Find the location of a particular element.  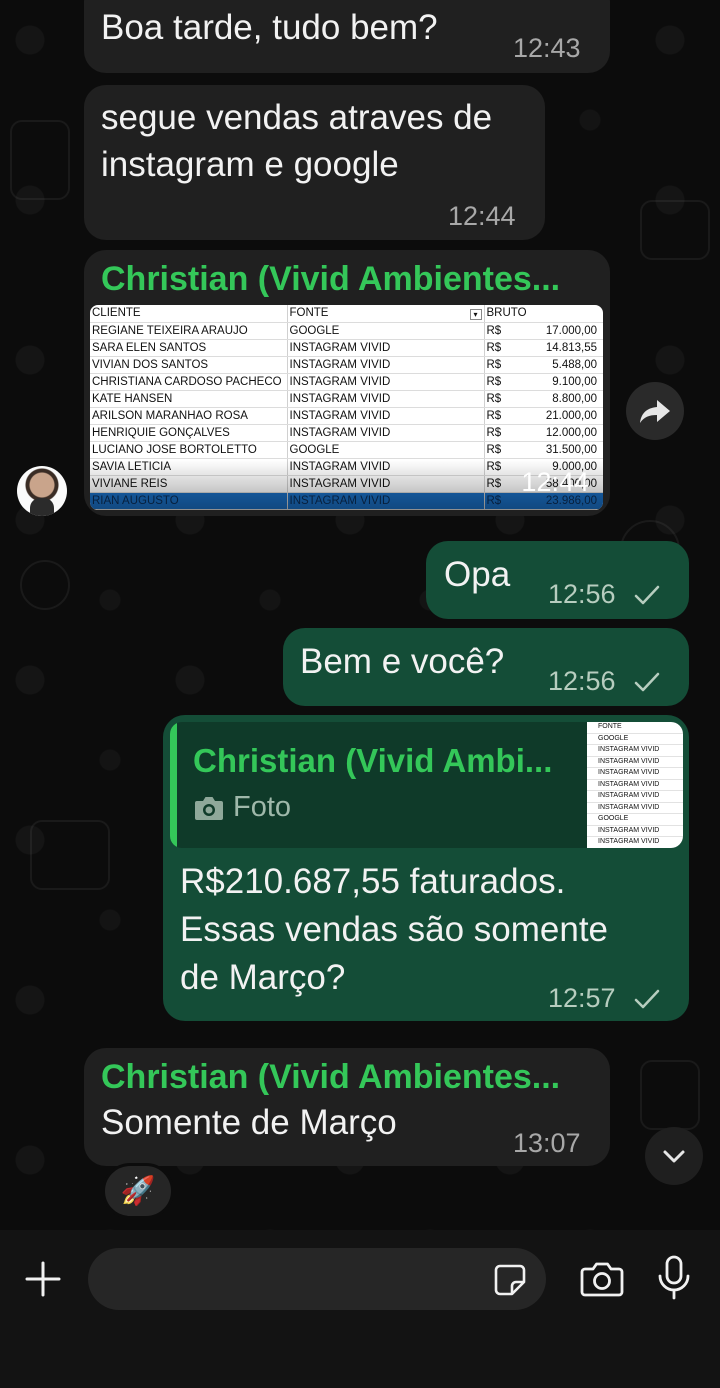

spreadsheet-cell: 14.813,55 is located at coordinates (565, 348).